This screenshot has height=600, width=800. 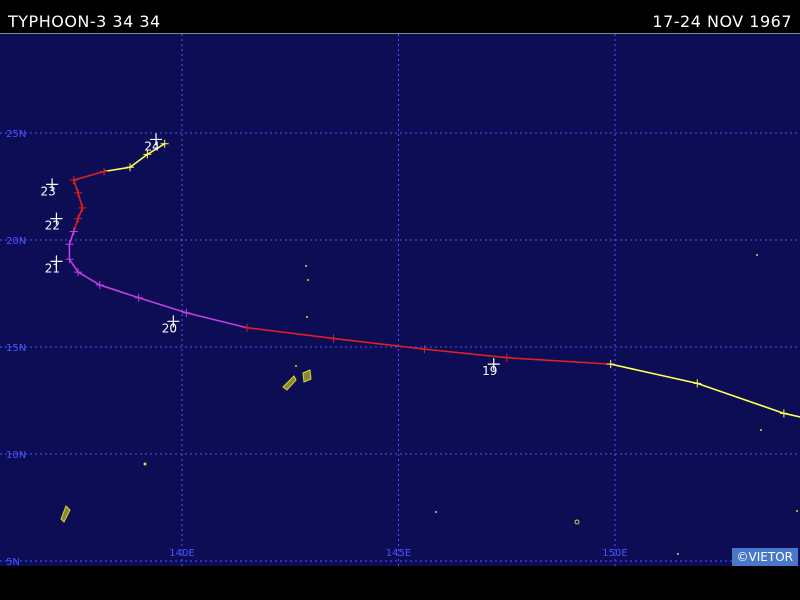 I want to click on date-range: 17-24 NOV 1967, so click(x=722, y=21).